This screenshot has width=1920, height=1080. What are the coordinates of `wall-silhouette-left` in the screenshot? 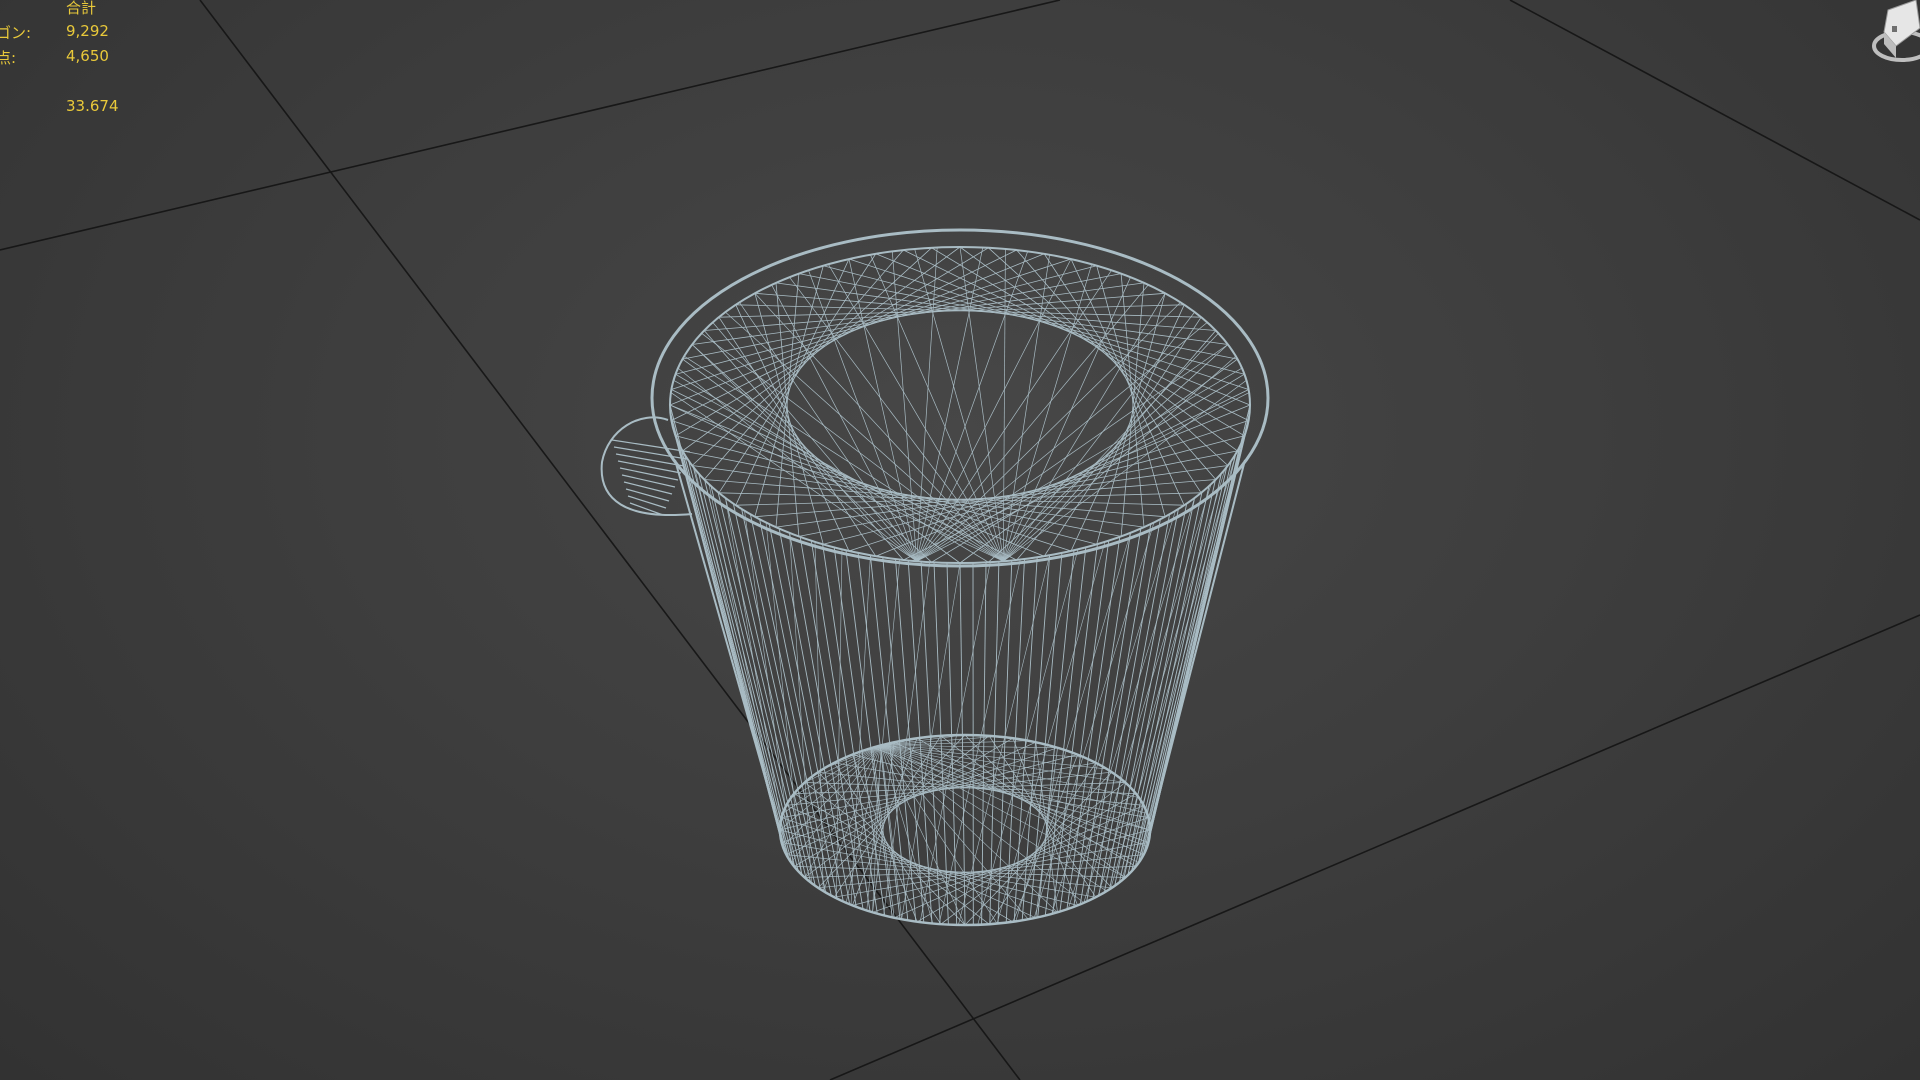 It's located at (727, 645).